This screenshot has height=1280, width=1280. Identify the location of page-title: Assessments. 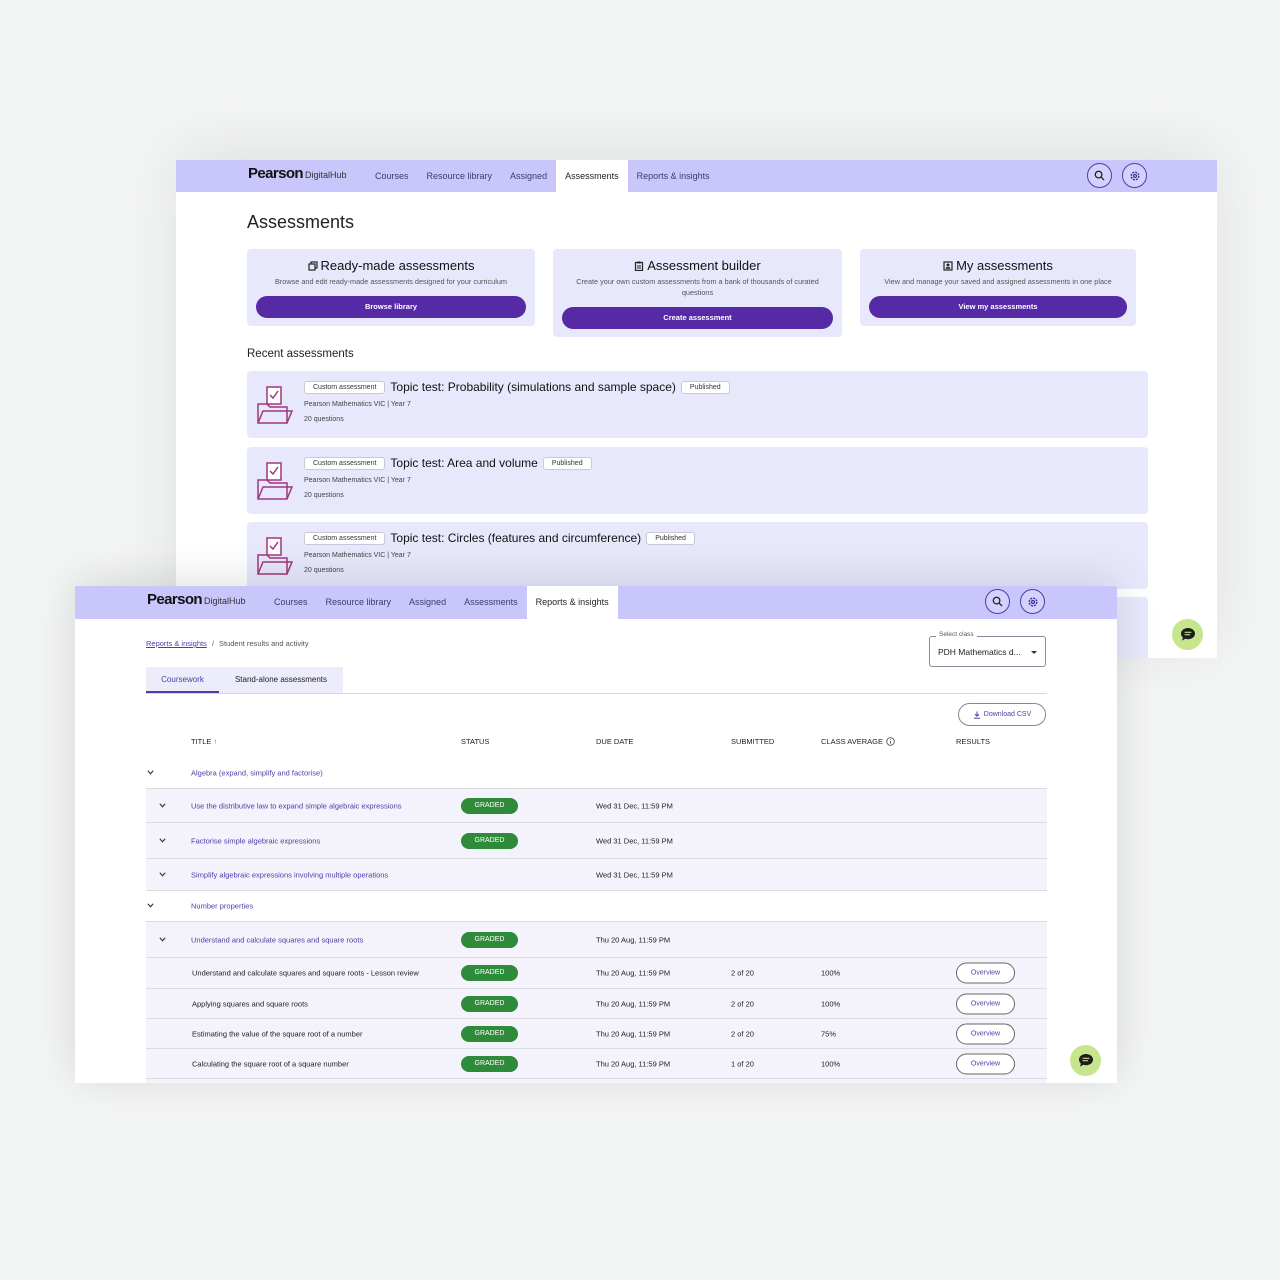
(301, 222).